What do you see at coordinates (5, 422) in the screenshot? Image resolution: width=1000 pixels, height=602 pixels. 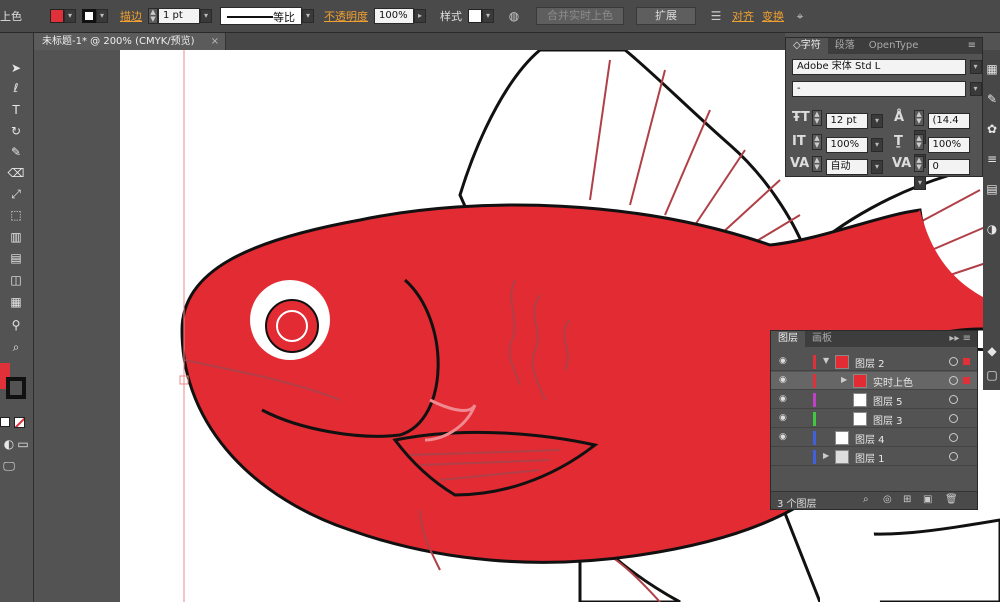 I see `color-mode-icon` at bounding box center [5, 422].